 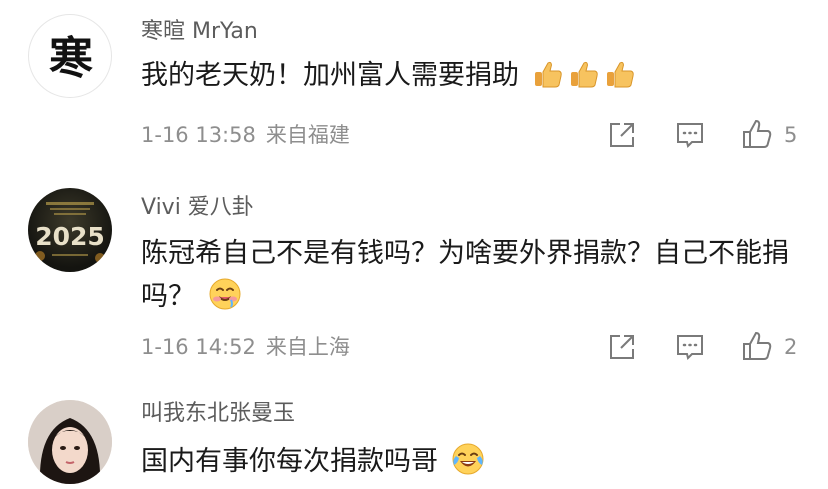 What do you see at coordinates (289, 461) in the screenshot?
I see `comment-body: 国内有事你每次捐款吗哥` at bounding box center [289, 461].